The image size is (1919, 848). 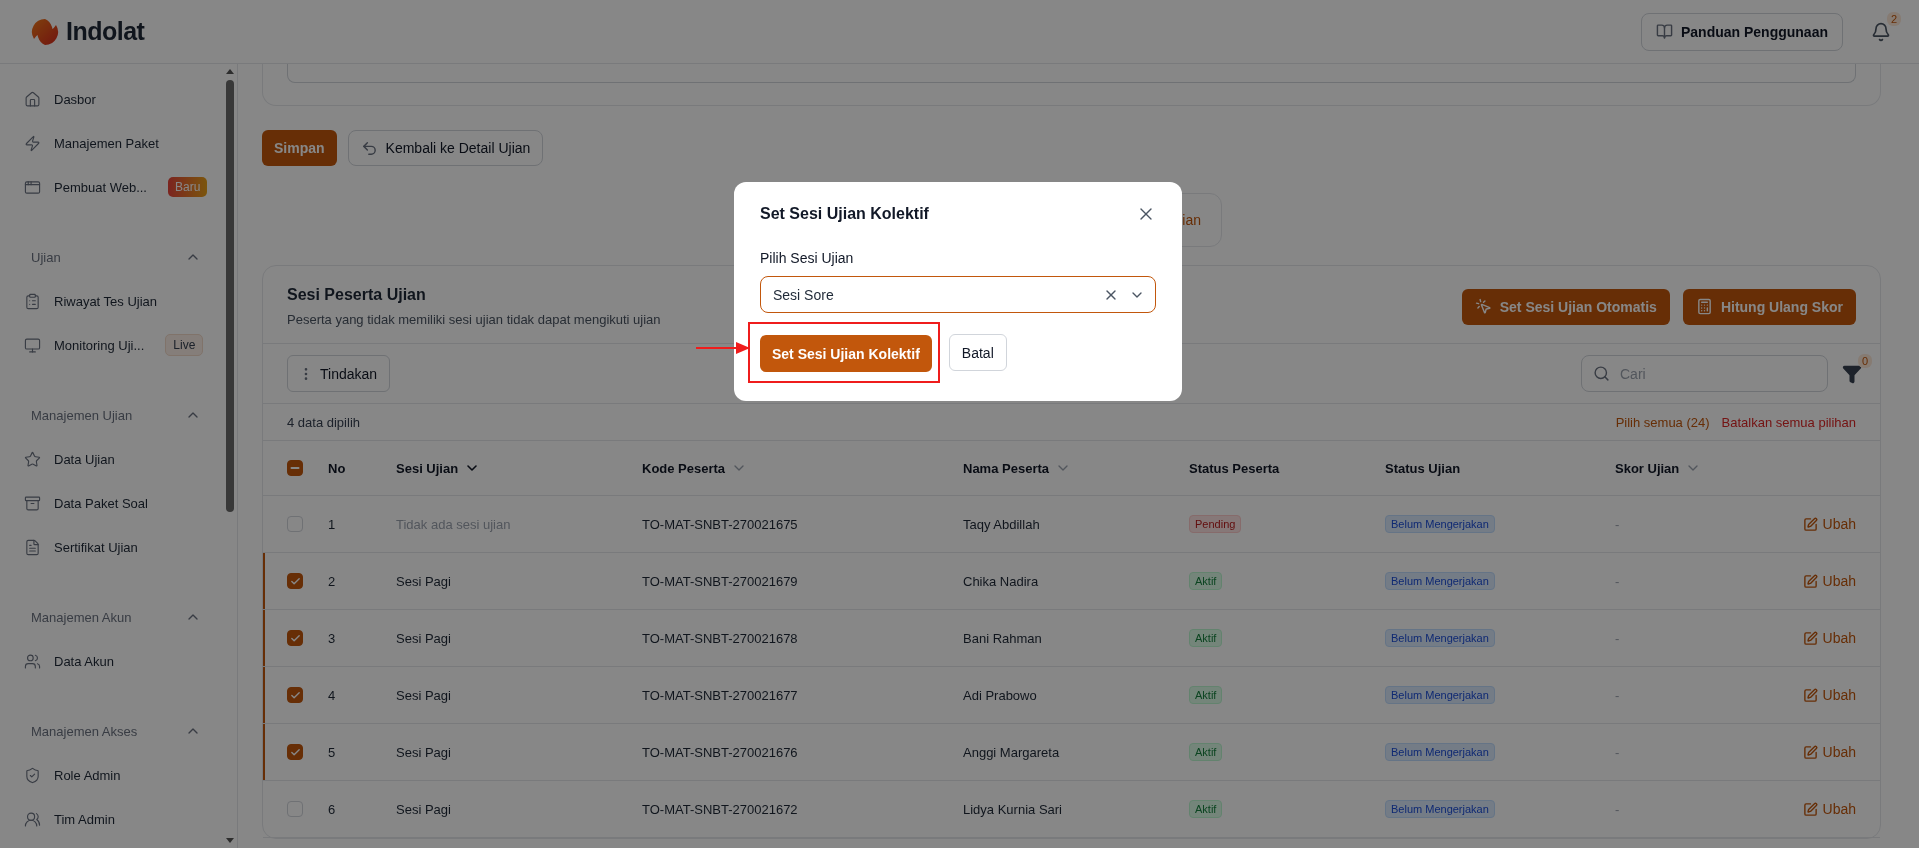 I want to click on filter-count: 0, so click(x=1864, y=360).